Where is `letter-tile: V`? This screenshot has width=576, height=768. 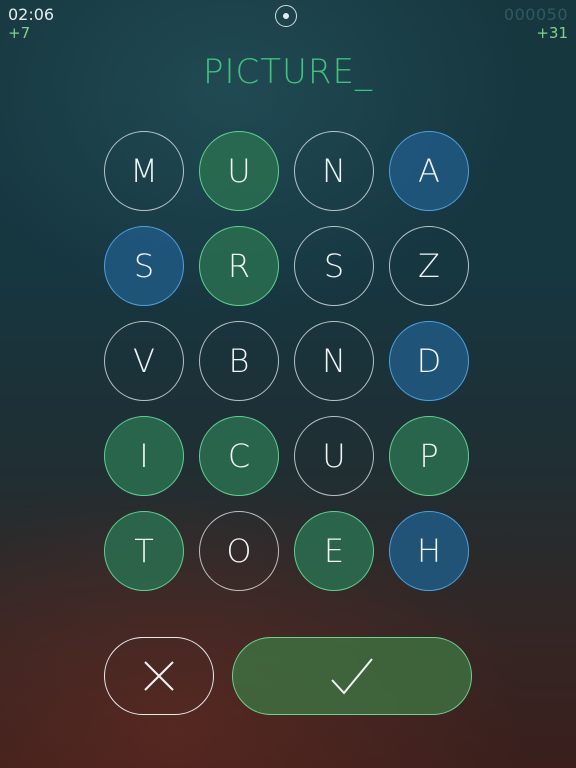 letter-tile: V is located at coordinates (144, 361).